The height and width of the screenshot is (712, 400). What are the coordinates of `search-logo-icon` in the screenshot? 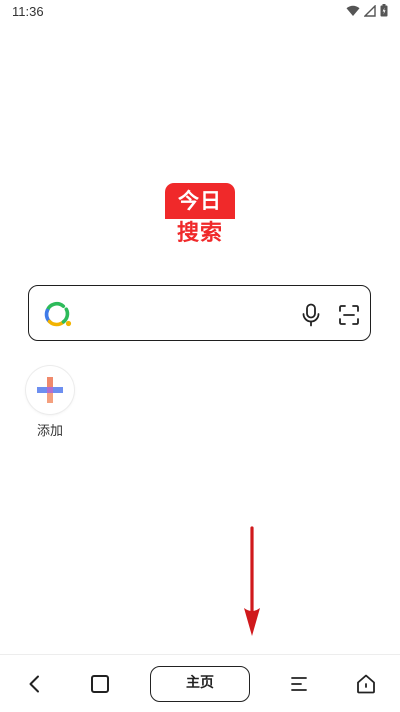 It's located at (58, 314).